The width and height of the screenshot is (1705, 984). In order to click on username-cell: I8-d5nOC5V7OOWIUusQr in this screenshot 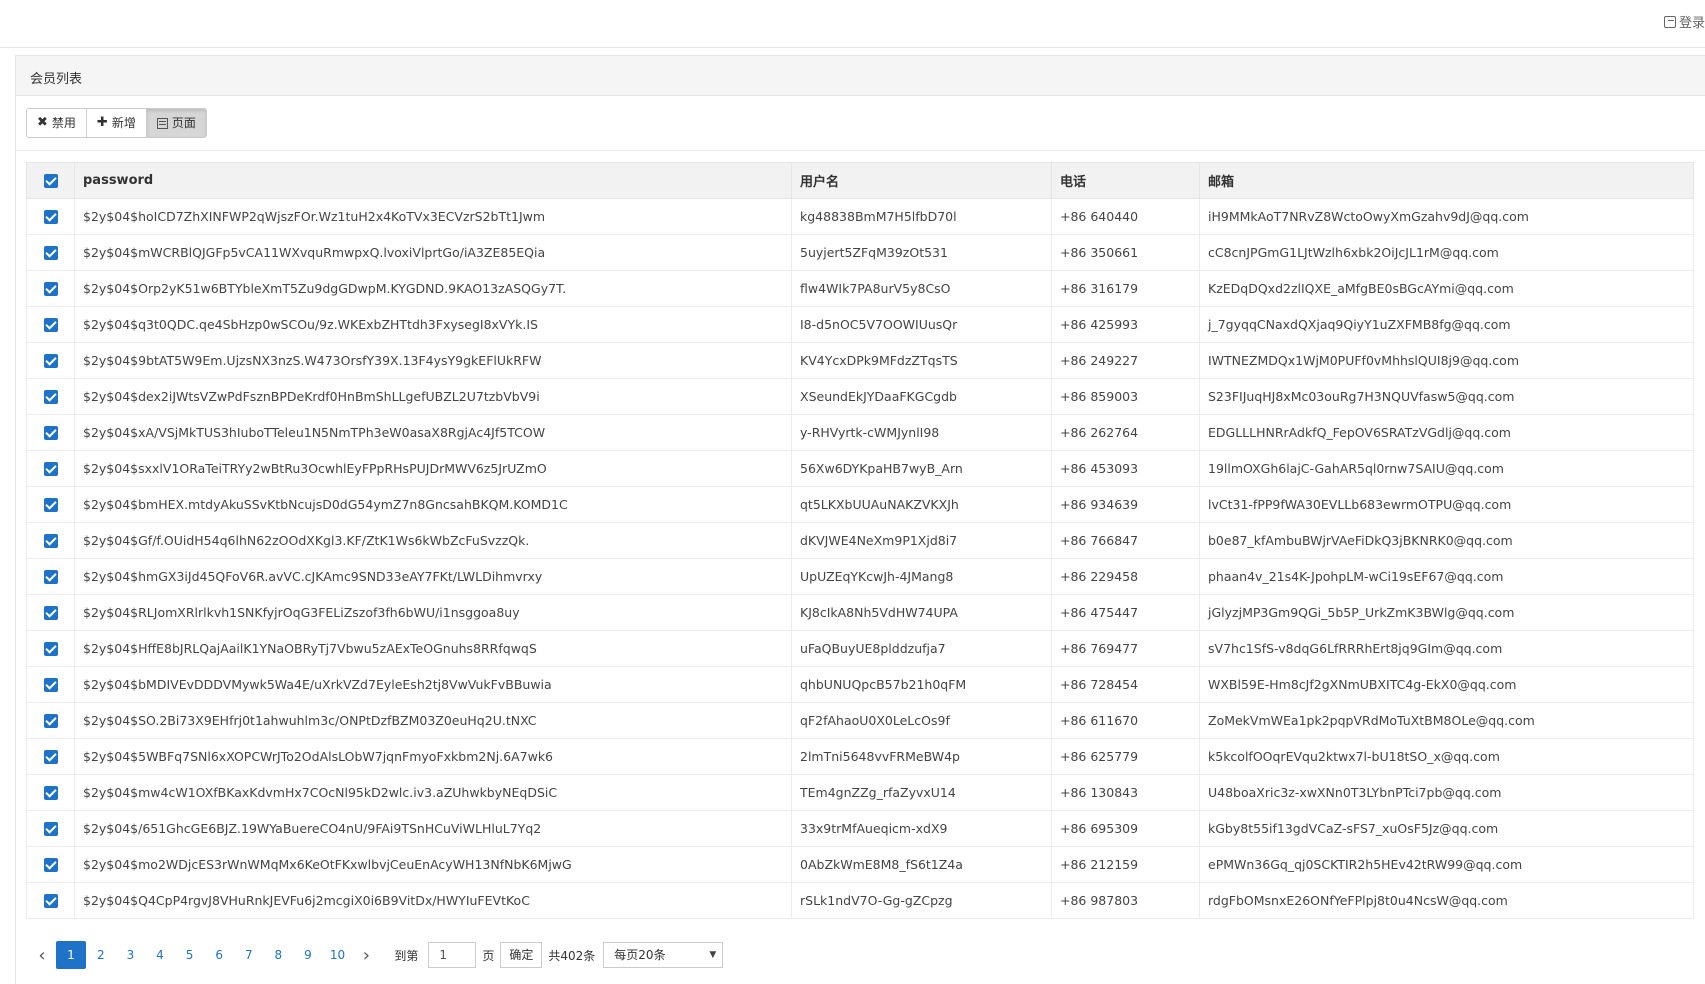, I will do `click(921, 324)`.